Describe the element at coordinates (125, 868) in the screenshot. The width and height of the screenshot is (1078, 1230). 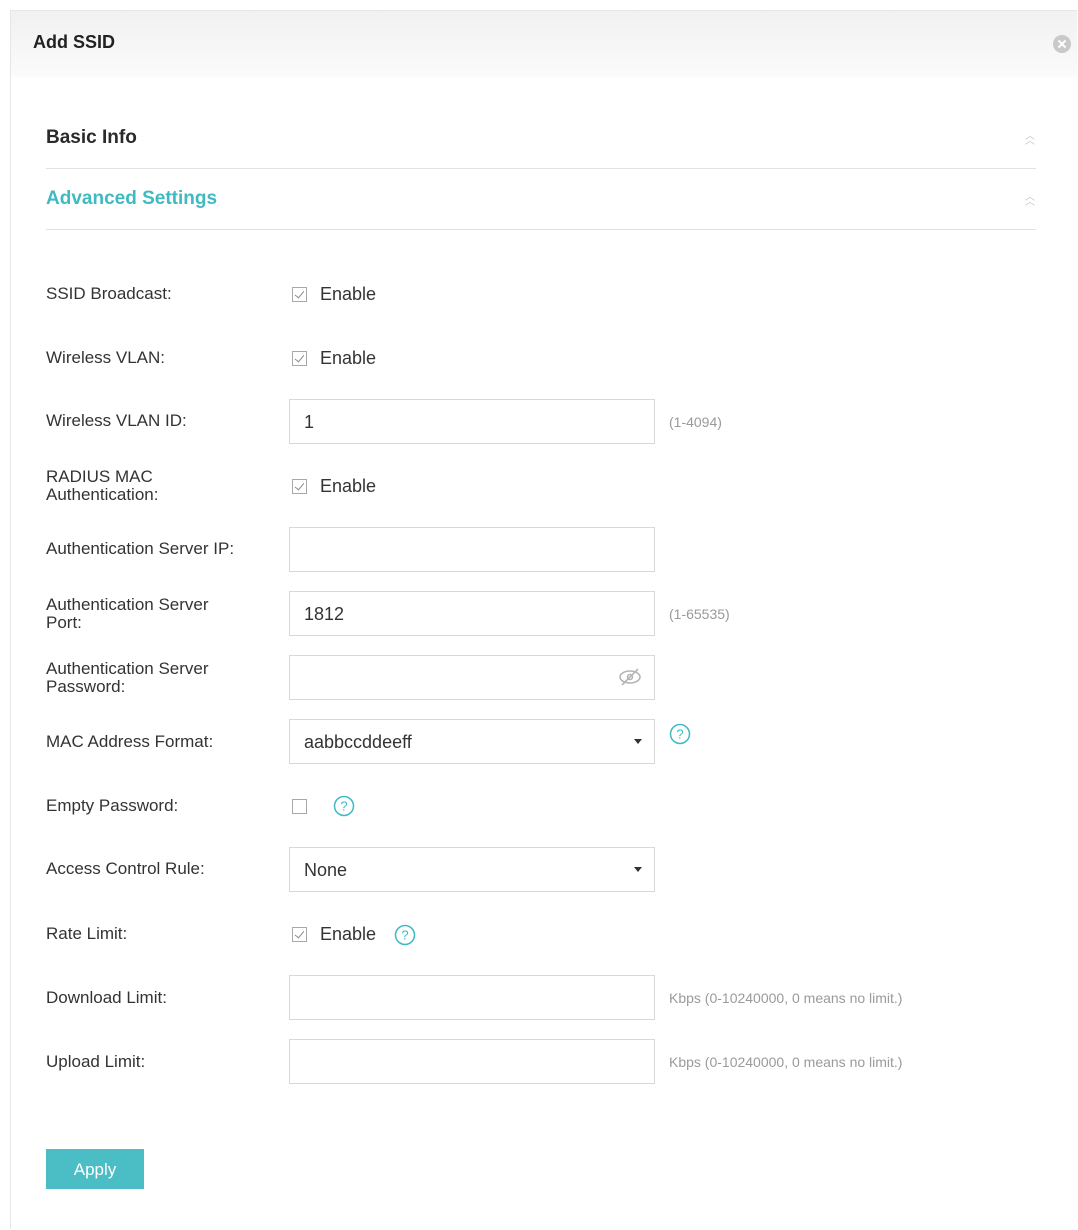
I see `access-control-rule-label: Access Control Rule:` at that location.